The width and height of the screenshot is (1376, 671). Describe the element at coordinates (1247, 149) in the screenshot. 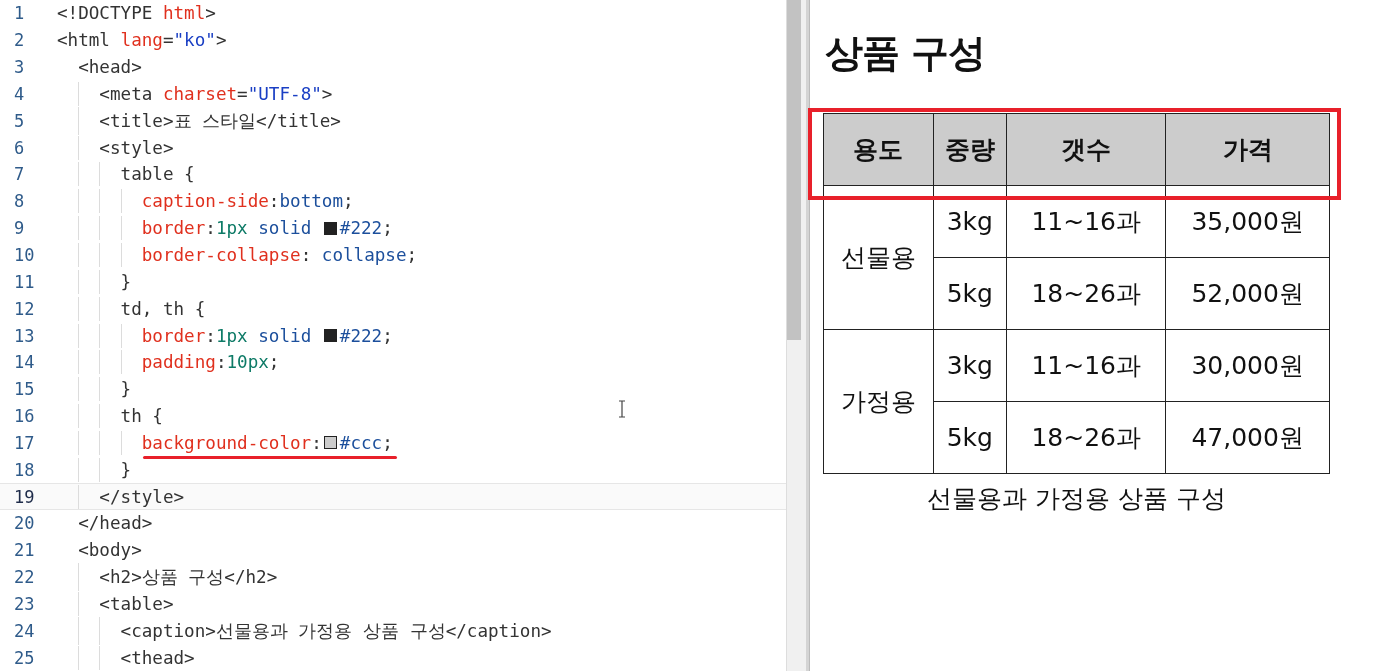

I see `header-cell: 가격` at that location.